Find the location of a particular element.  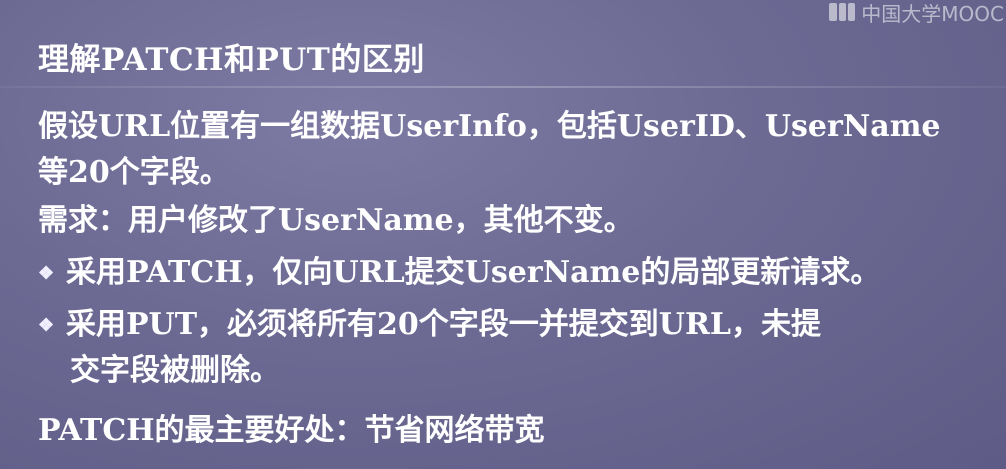

bullet-patch-text: 采用PATCH，仅向URL提交UserName的局部更新请求。 is located at coordinates (473, 272).